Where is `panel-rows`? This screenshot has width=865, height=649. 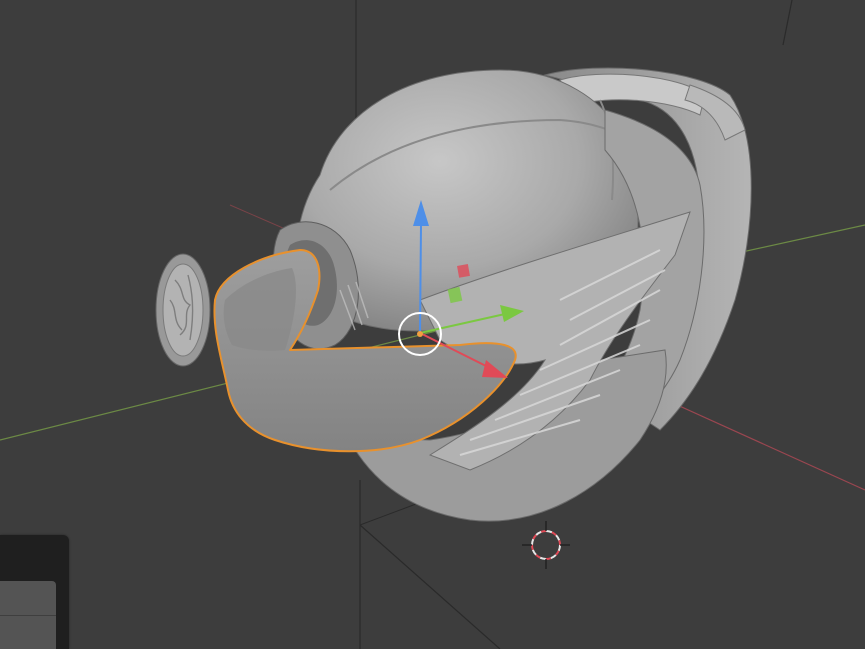 panel-rows is located at coordinates (28, 615).